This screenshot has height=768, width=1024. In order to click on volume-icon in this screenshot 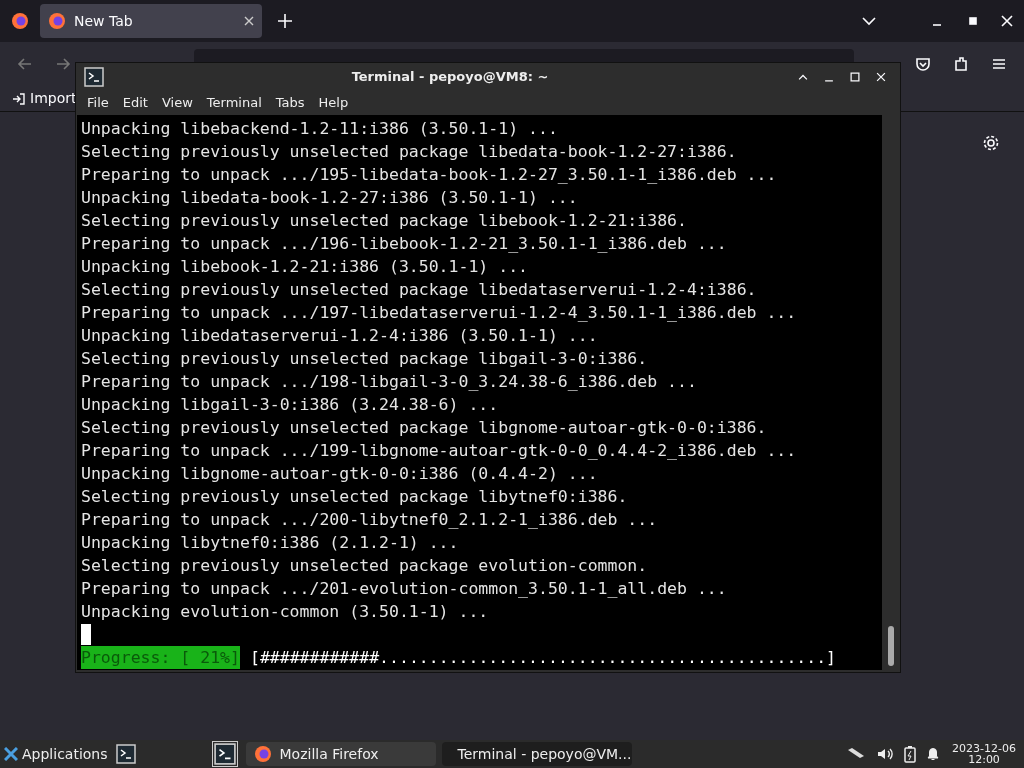, I will do `click(885, 754)`.